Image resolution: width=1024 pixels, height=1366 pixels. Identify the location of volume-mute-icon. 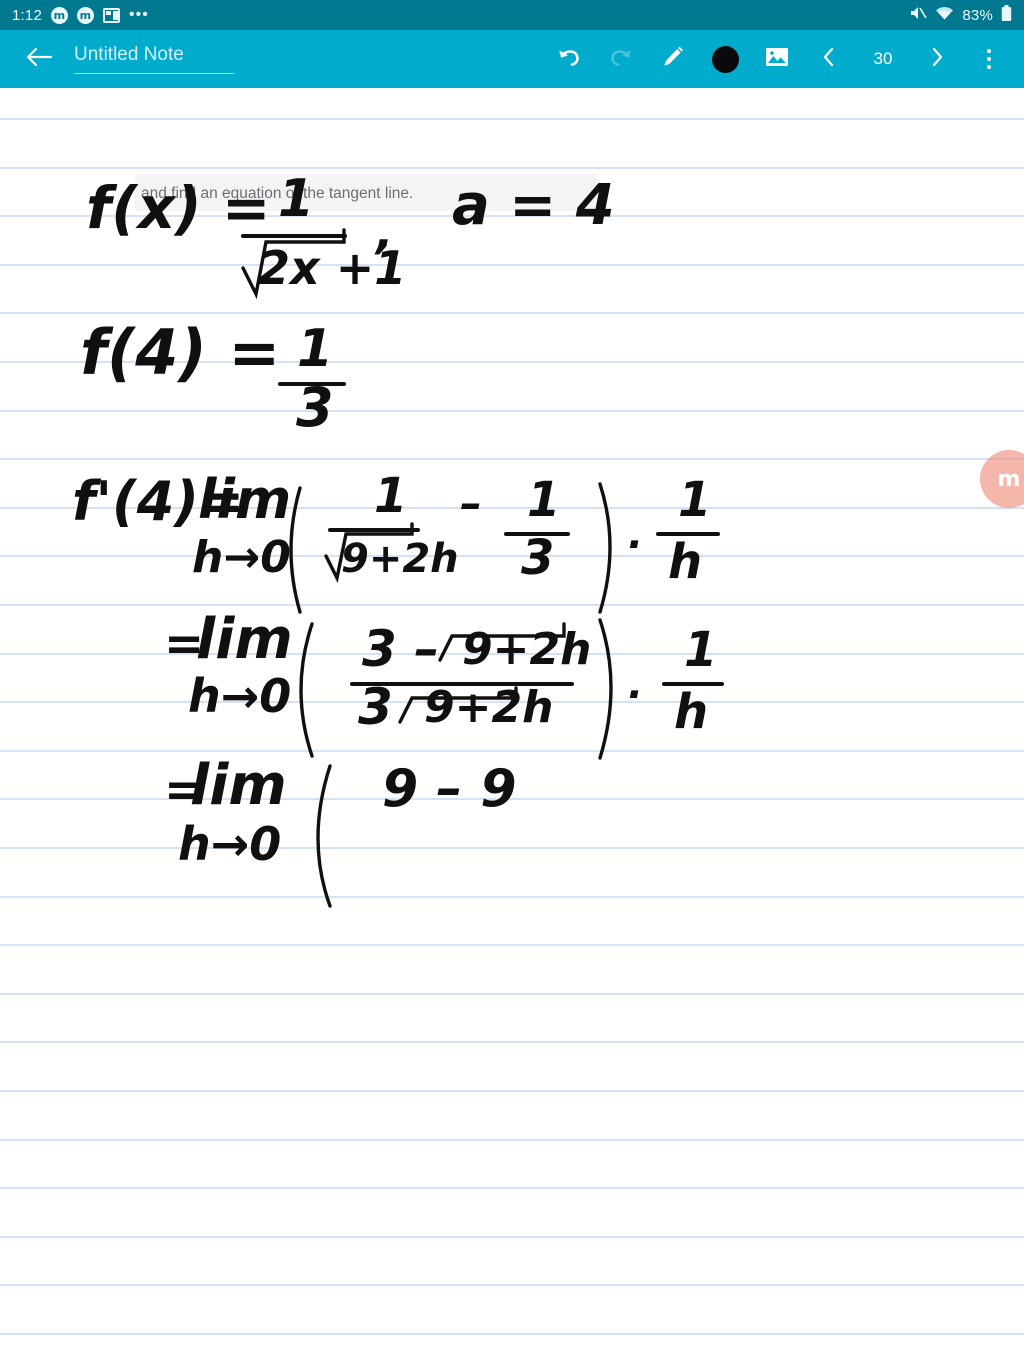
(918, 15).